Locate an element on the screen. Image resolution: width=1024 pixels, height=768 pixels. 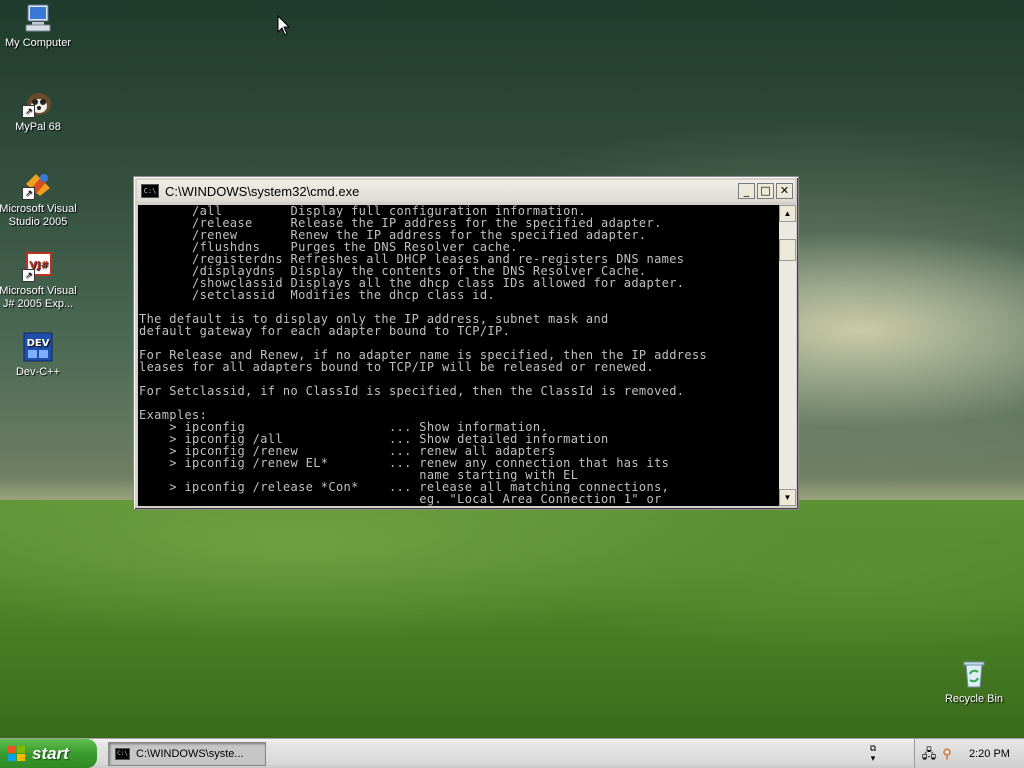
desktop-icon-devcpp: DEV Dev-C++ is located at coordinates (40, 355).